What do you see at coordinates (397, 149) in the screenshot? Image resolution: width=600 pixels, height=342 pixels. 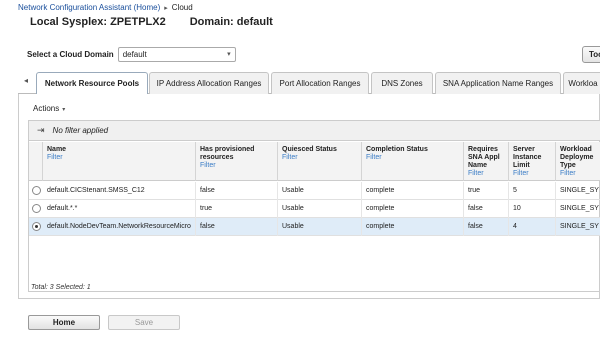 I see `column-label: Completion Status` at bounding box center [397, 149].